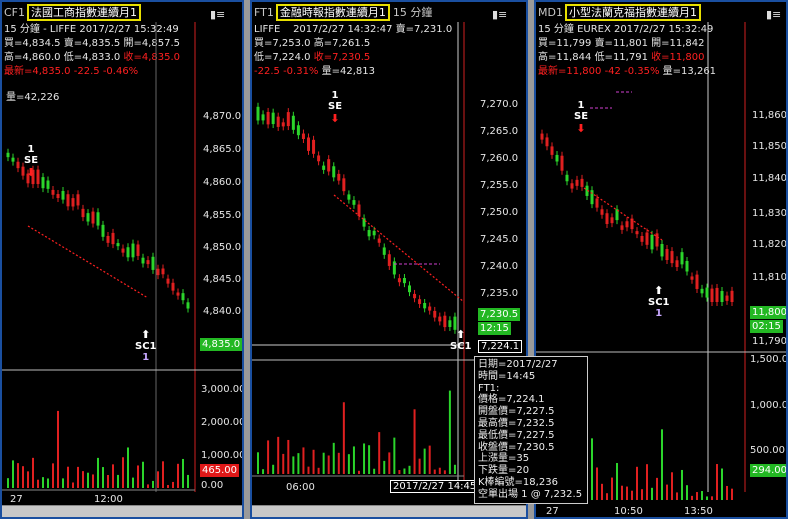  What do you see at coordinates (767, 450) in the screenshot?
I see `volume-tick: 500.00` at bounding box center [767, 450].